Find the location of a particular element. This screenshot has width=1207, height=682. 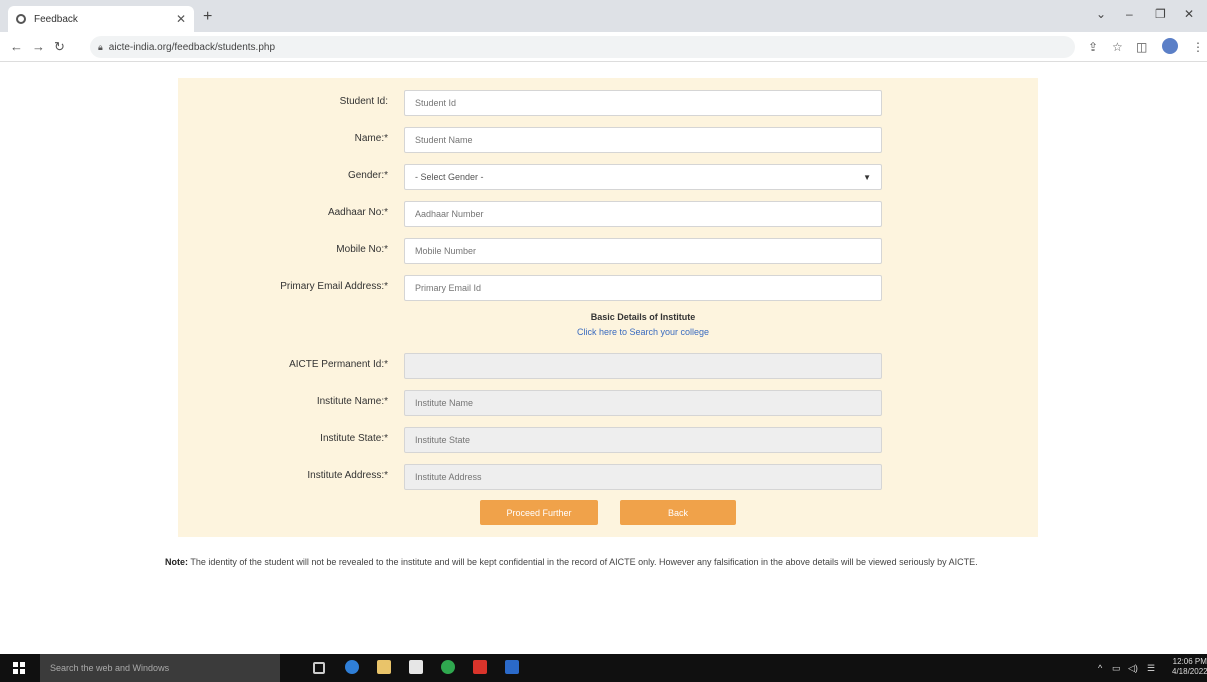

new-tab-icon: + is located at coordinates (207, 17).